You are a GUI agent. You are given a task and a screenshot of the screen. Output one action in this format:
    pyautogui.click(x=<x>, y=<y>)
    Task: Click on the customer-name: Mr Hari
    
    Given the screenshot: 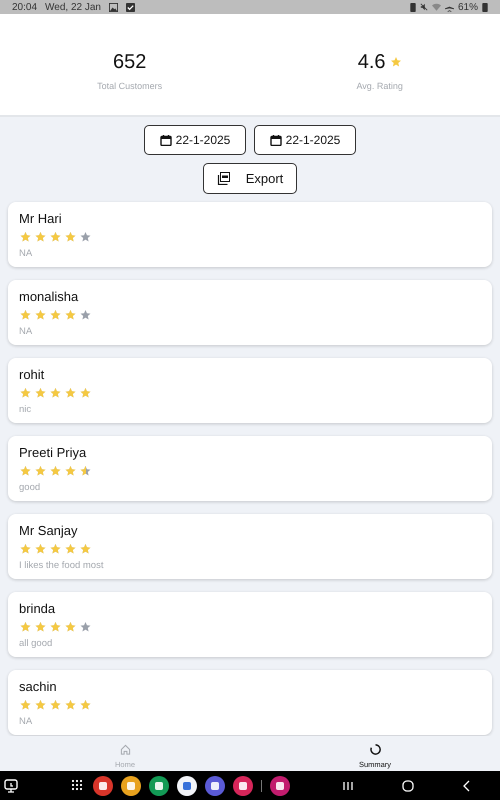 What is the action you would take?
    pyautogui.click(x=41, y=218)
    